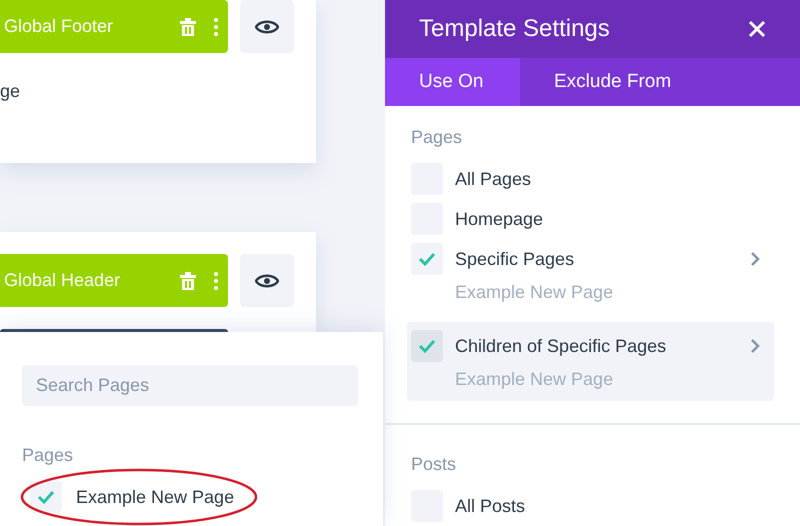 The image size is (800, 526). I want to click on layout-title: Global Footer, so click(59, 26).